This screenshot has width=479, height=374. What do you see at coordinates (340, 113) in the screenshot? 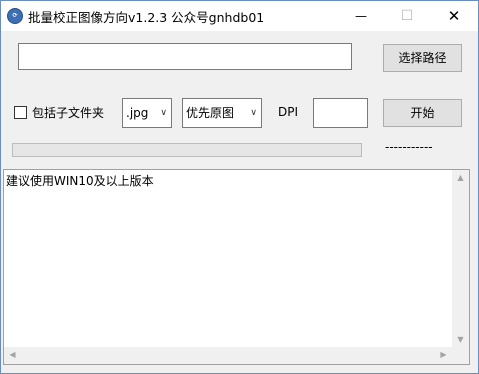
I see `dpi-input` at bounding box center [340, 113].